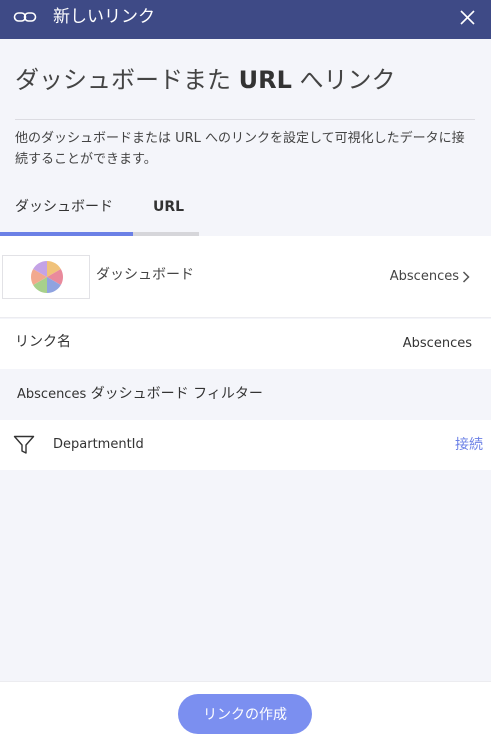 Image resolution: width=491 pixels, height=740 pixels. I want to click on filter-section-header: Abscences ダッシュボード フィルター, so click(245, 394).